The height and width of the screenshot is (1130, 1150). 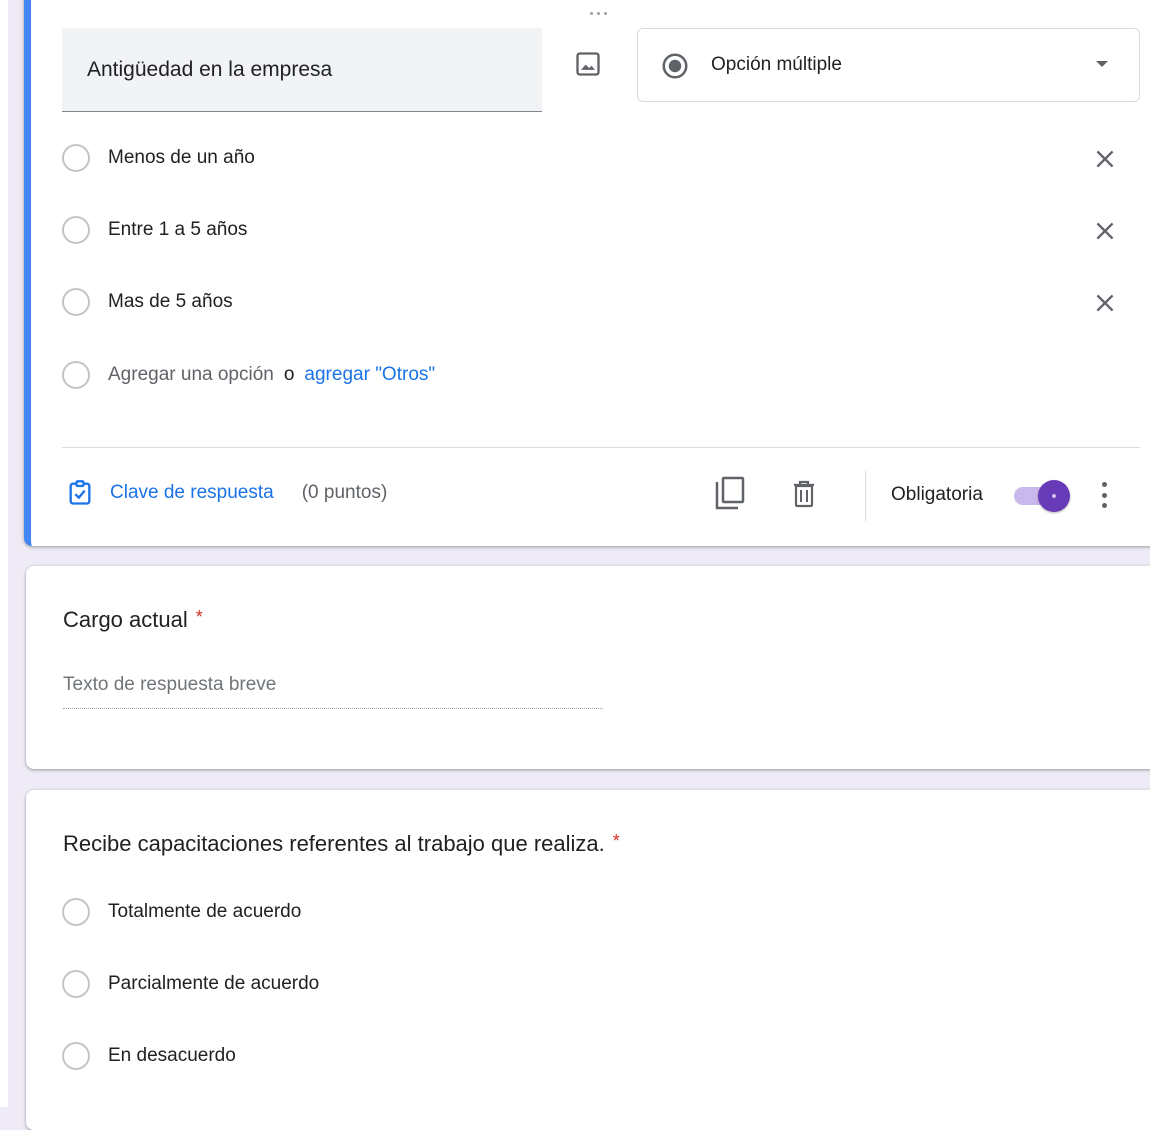 What do you see at coordinates (191, 375) in the screenshot?
I see `add-option-button: Agregar una opción` at bounding box center [191, 375].